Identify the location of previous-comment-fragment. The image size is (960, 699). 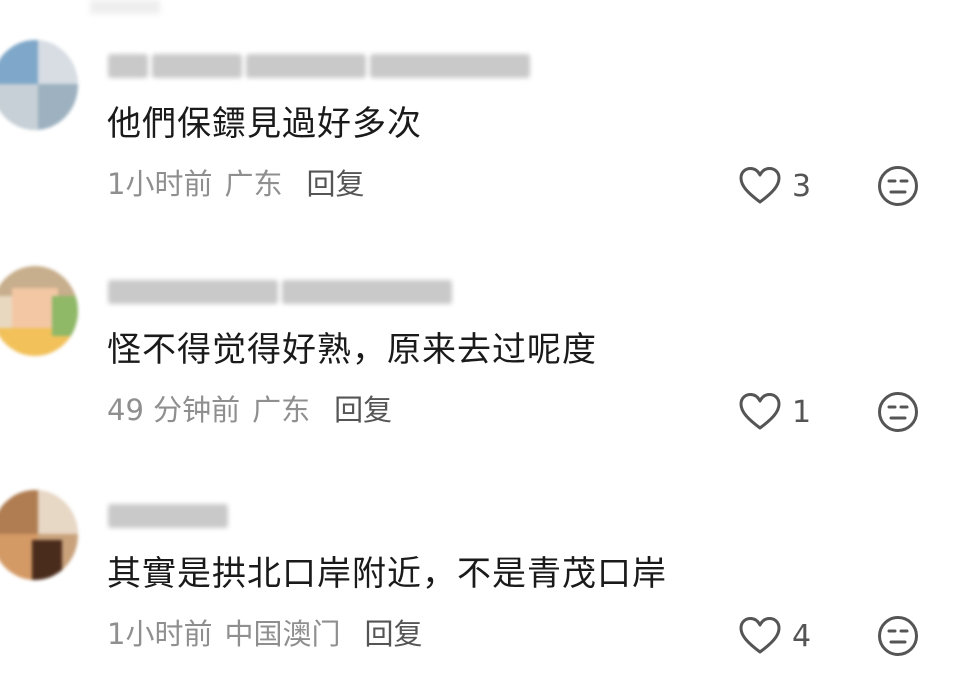
(125, 7).